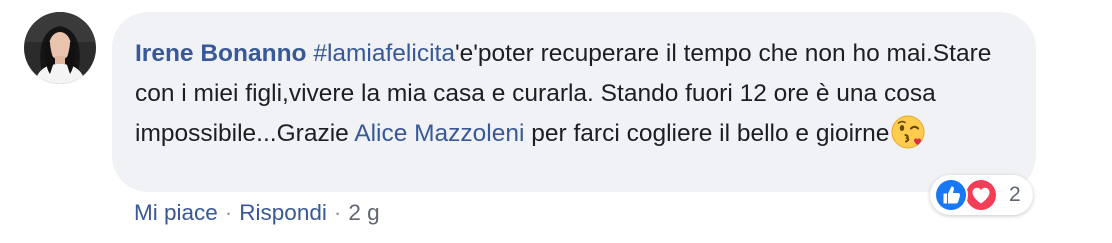 The width and height of the screenshot is (1112, 243). What do you see at coordinates (221, 53) in the screenshot?
I see `comment-author: Irene Bonanno` at bounding box center [221, 53].